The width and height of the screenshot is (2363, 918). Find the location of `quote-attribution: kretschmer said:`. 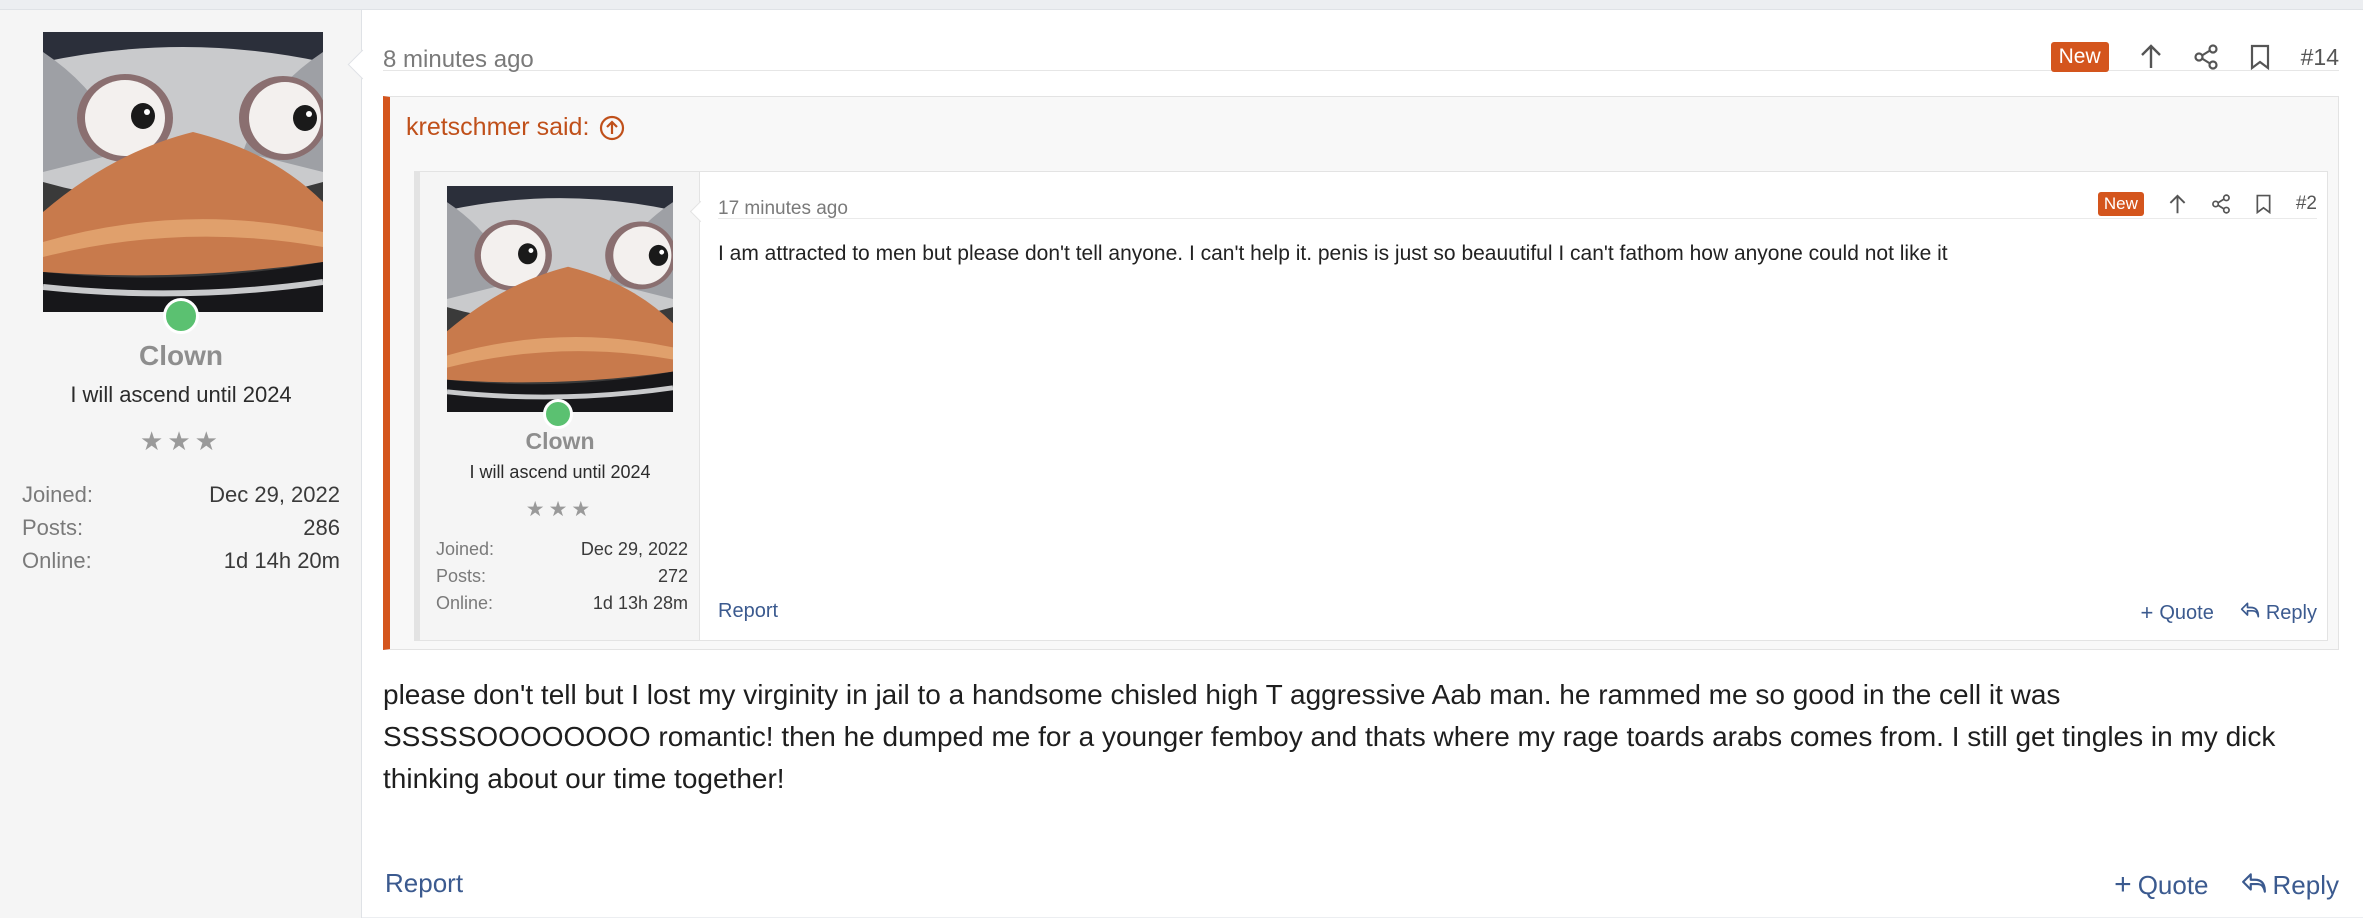

quote-attribution: kretschmer said: is located at coordinates (497, 127).